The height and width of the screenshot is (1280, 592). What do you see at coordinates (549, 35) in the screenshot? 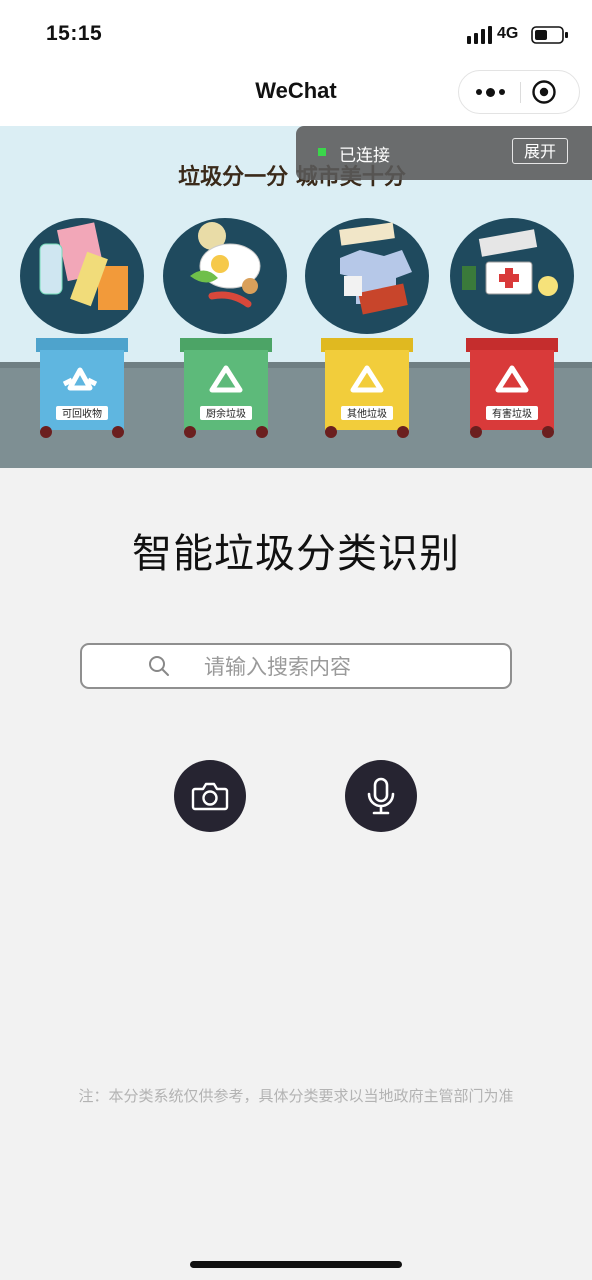
I see `battery-icon` at bounding box center [549, 35].